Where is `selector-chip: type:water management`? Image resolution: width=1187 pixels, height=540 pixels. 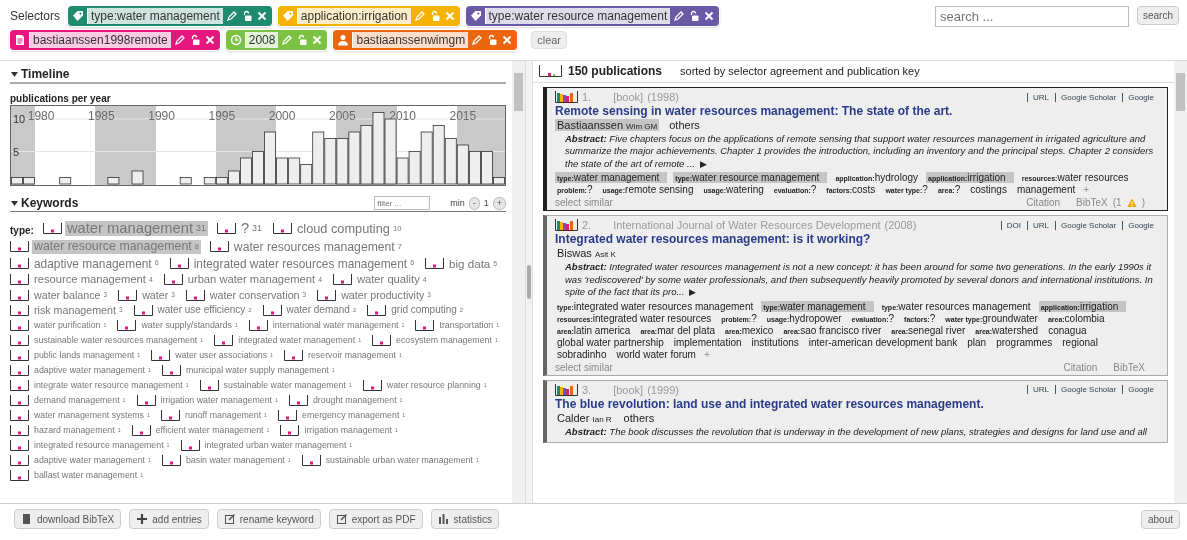
selector-chip: type:water management is located at coordinates (170, 16).